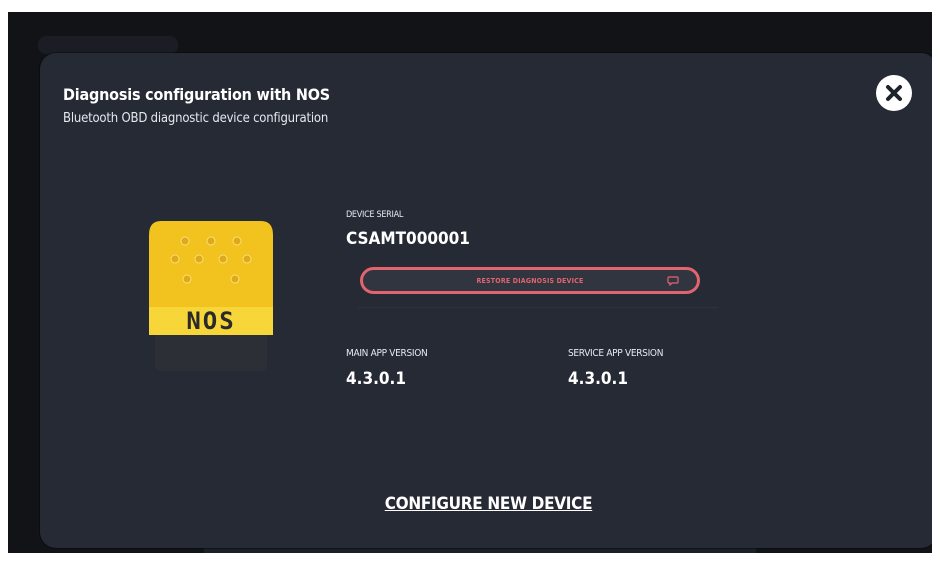 The image size is (940, 561). I want to click on device-brand-text: NOS, so click(211, 321).